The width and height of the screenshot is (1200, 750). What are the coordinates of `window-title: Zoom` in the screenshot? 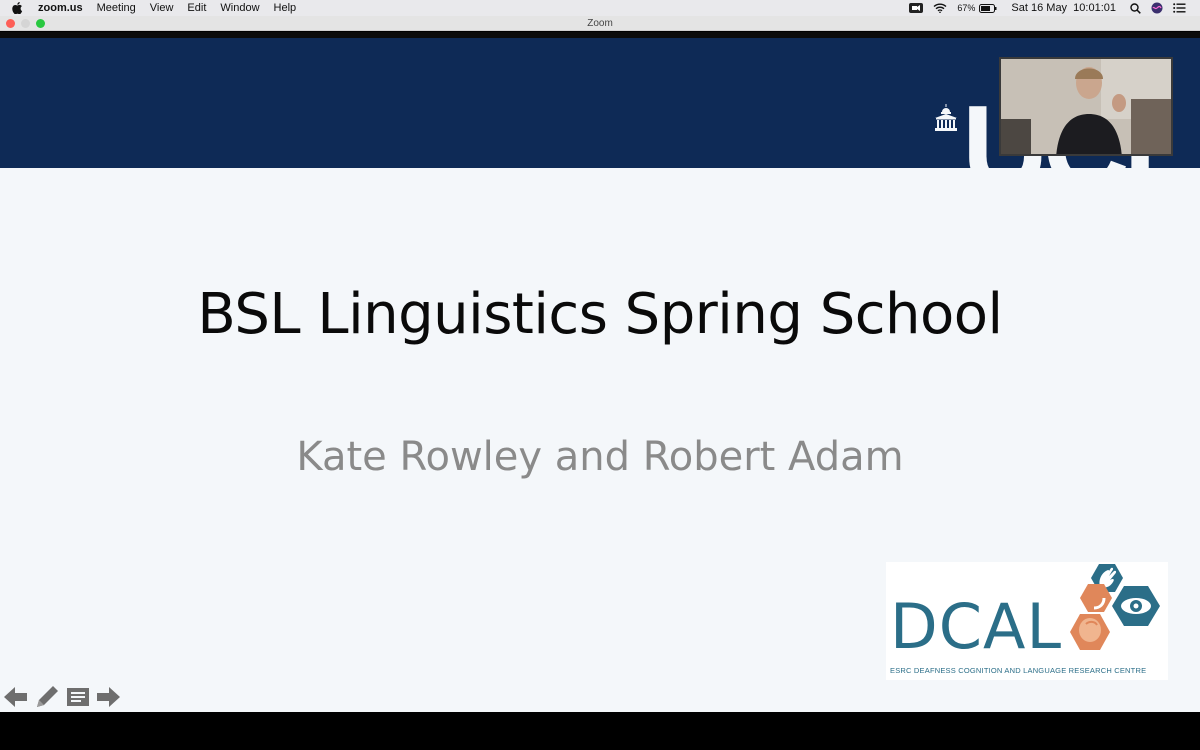 It's located at (600, 23).